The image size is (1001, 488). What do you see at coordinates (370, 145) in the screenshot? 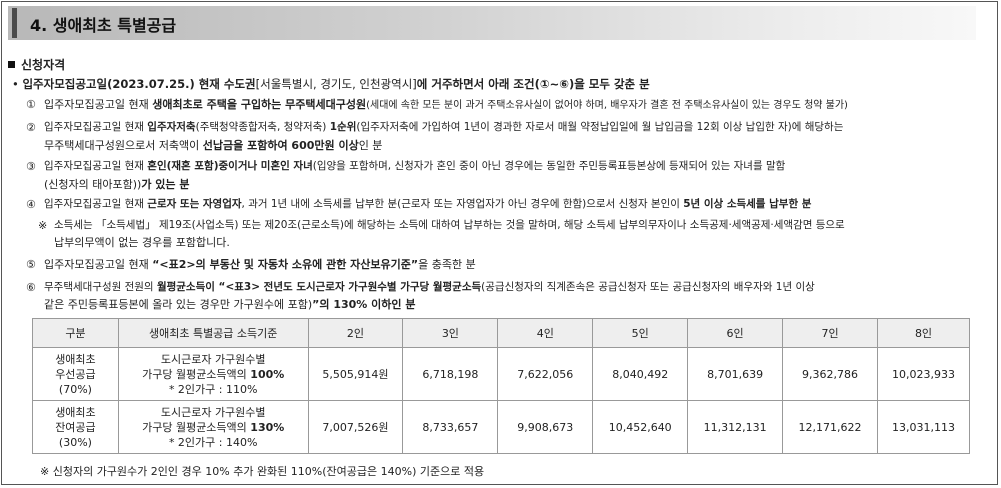
I see `text-segment: 인 분` at bounding box center [370, 145].